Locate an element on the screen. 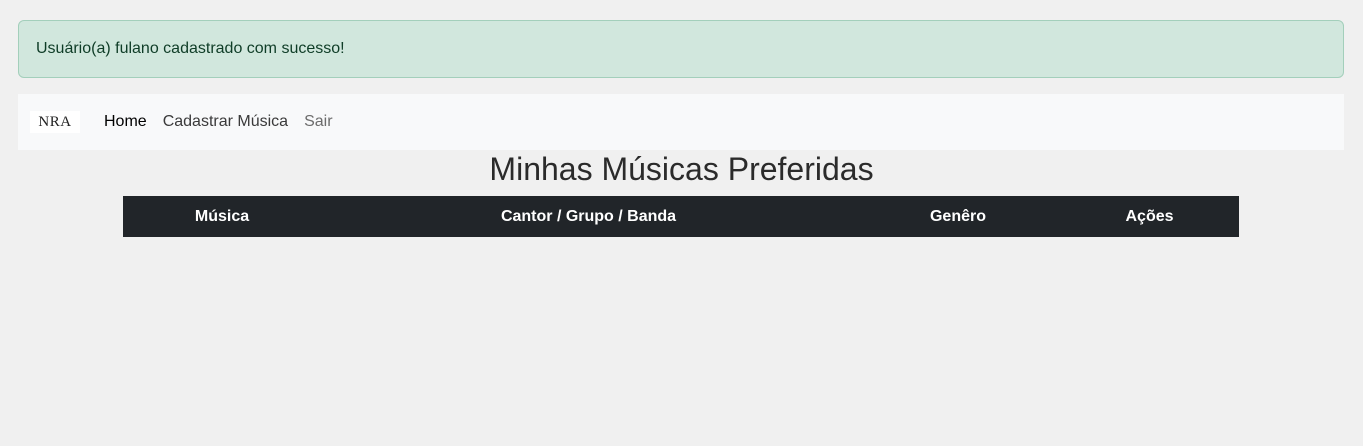 This screenshot has width=1363, height=446. nav-link-cadastrar-musica: Cadastrar Música is located at coordinates (225, 122).